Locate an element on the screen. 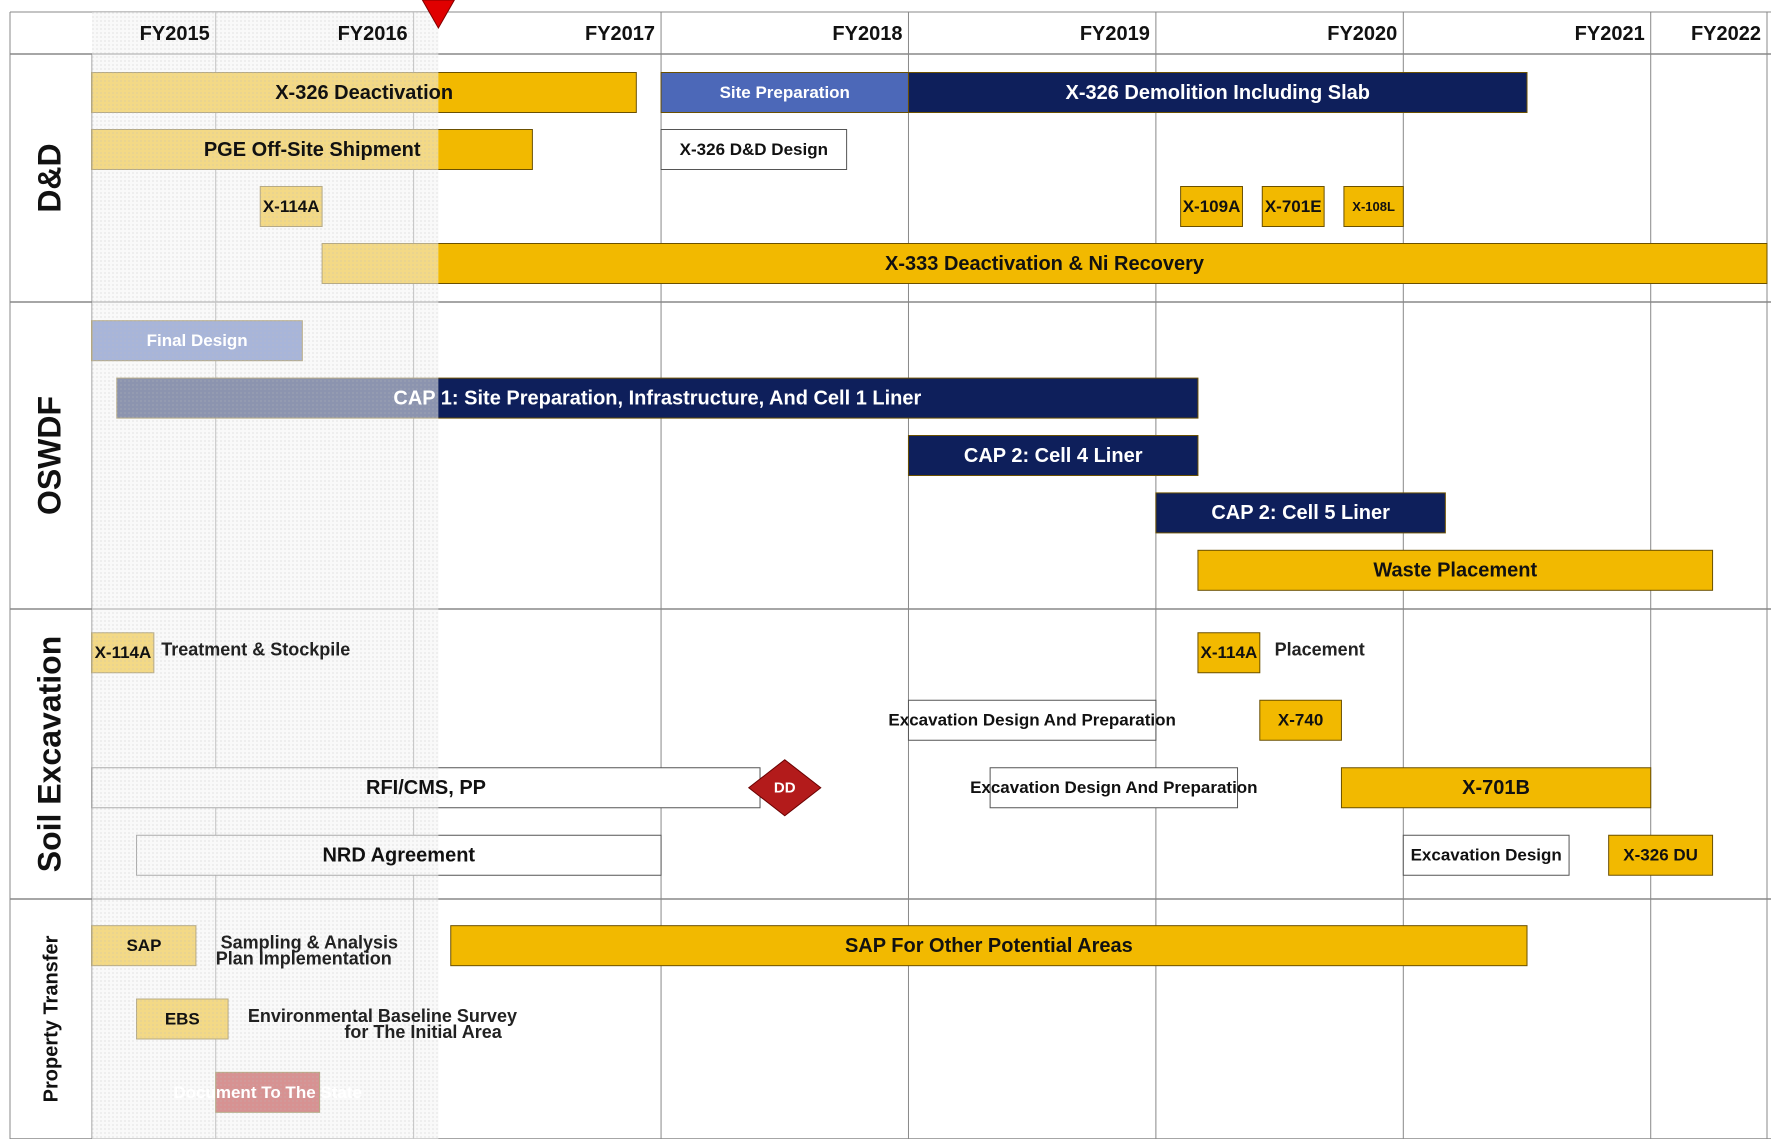  task-label-waste-placement: Waste Placement is located at coordinates (1455, 571).